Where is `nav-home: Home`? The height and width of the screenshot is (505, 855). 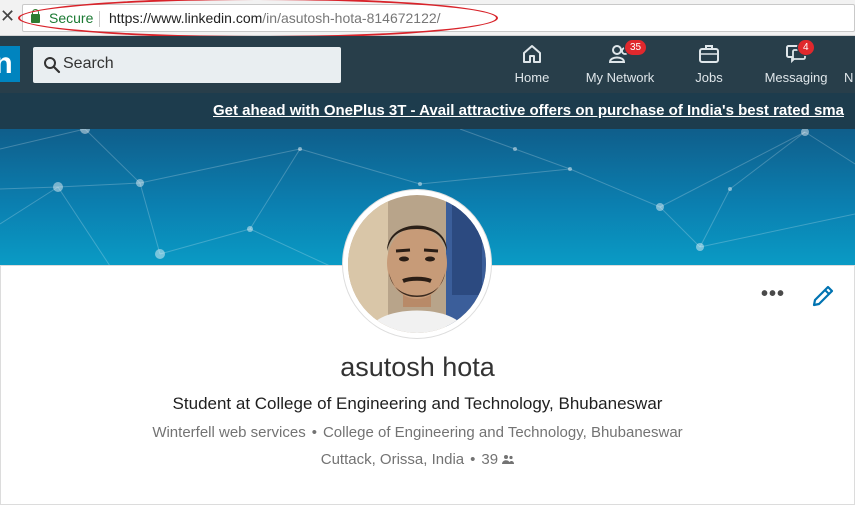
nav-home: Home is located at coordinates (532, 65).